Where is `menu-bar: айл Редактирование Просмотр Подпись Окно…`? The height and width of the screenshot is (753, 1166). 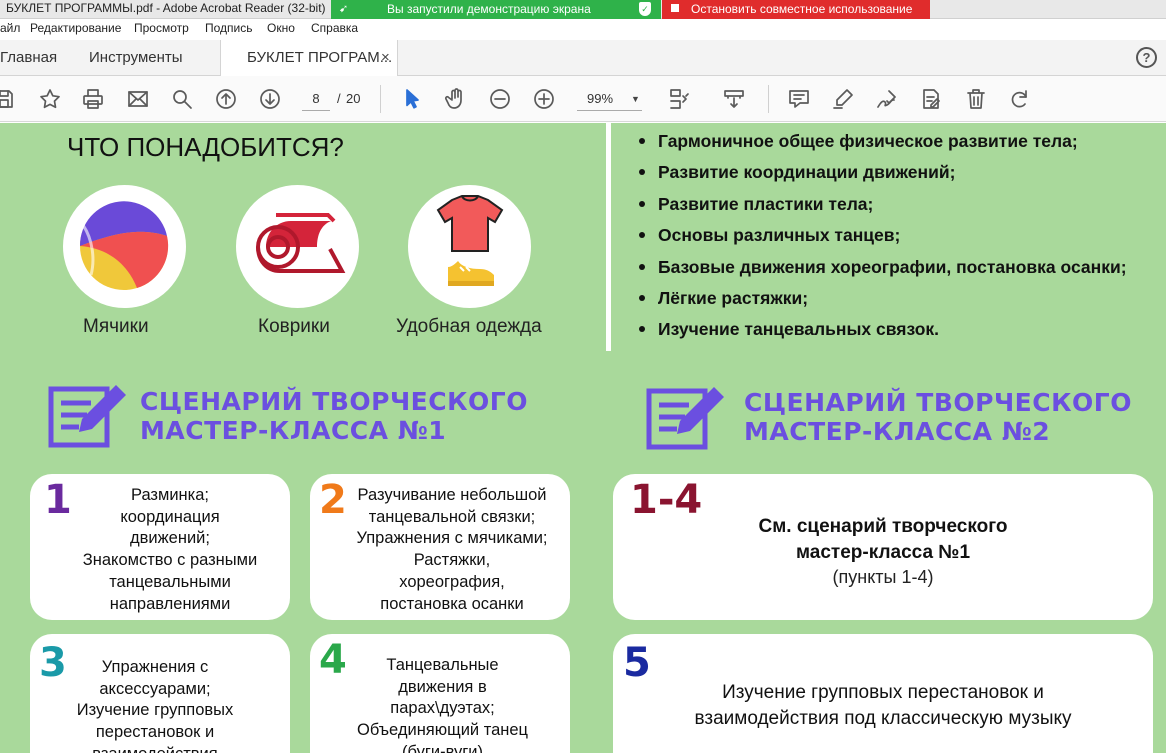 menu-bar: айл Редактирование Просмотр Подпись Окно… is located at coordinates (583, 29).